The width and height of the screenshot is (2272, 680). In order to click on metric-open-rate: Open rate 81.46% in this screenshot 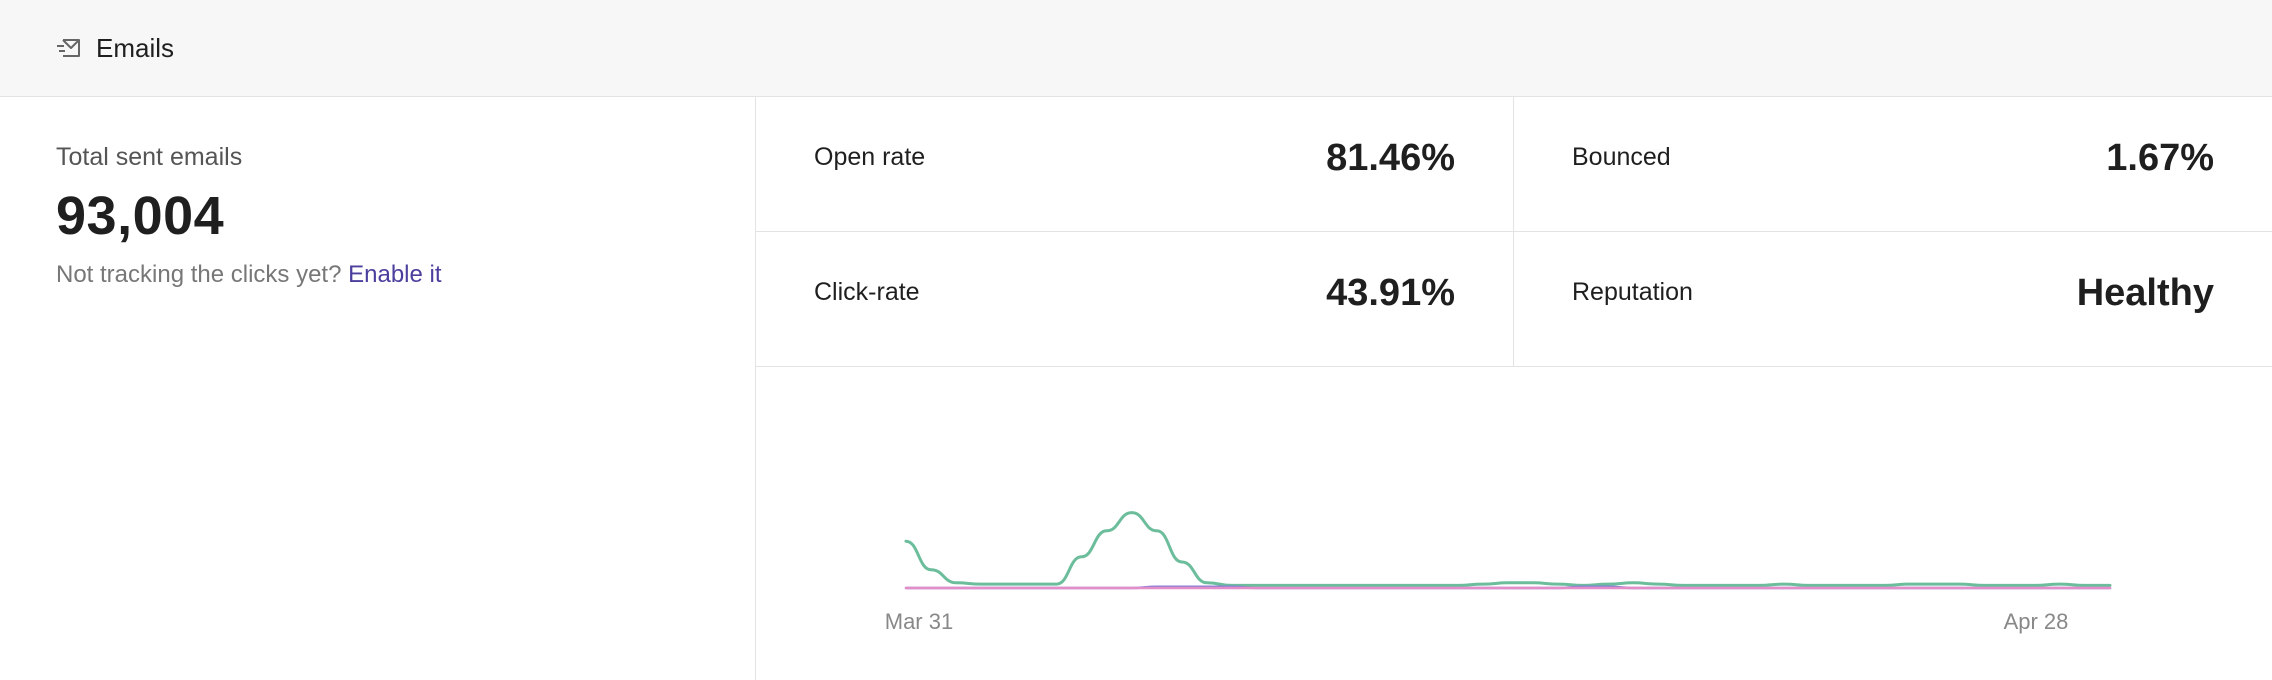, I will do `click(1135, 164)`.